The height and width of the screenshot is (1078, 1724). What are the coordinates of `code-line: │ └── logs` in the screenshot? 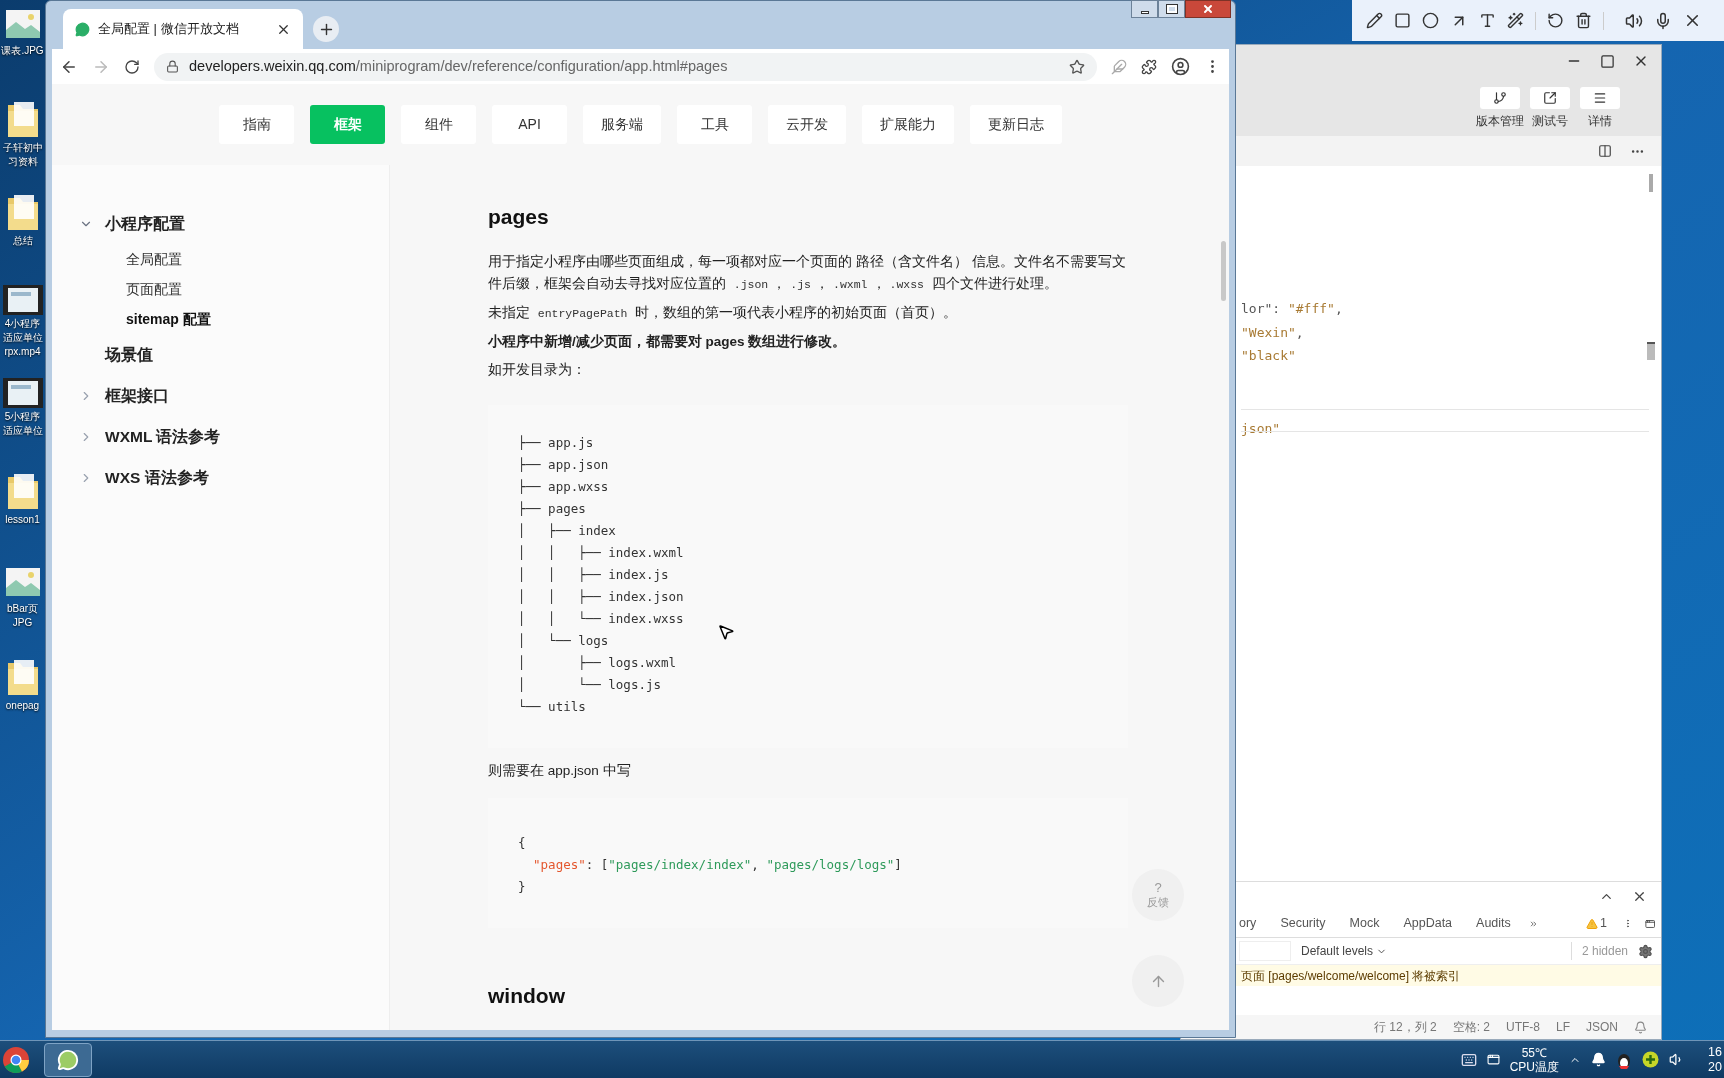 It's located at (563, 640).